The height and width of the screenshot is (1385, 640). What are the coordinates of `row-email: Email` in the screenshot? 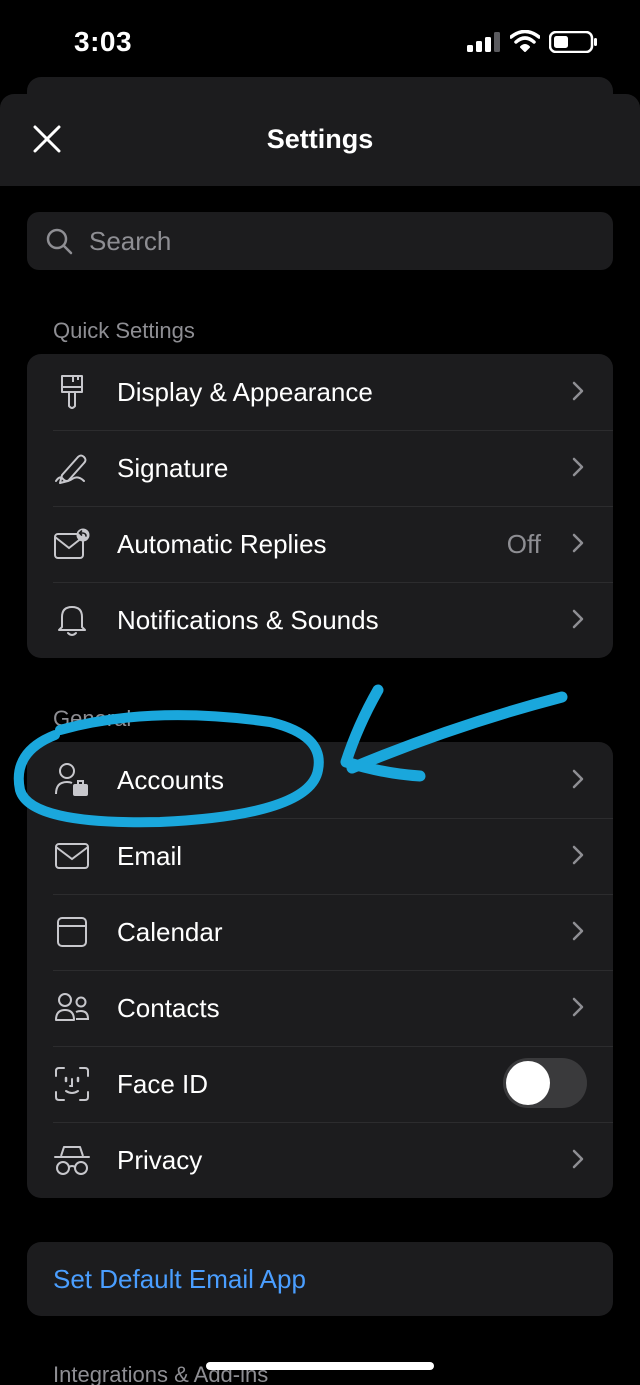 It's located at (320, 856).